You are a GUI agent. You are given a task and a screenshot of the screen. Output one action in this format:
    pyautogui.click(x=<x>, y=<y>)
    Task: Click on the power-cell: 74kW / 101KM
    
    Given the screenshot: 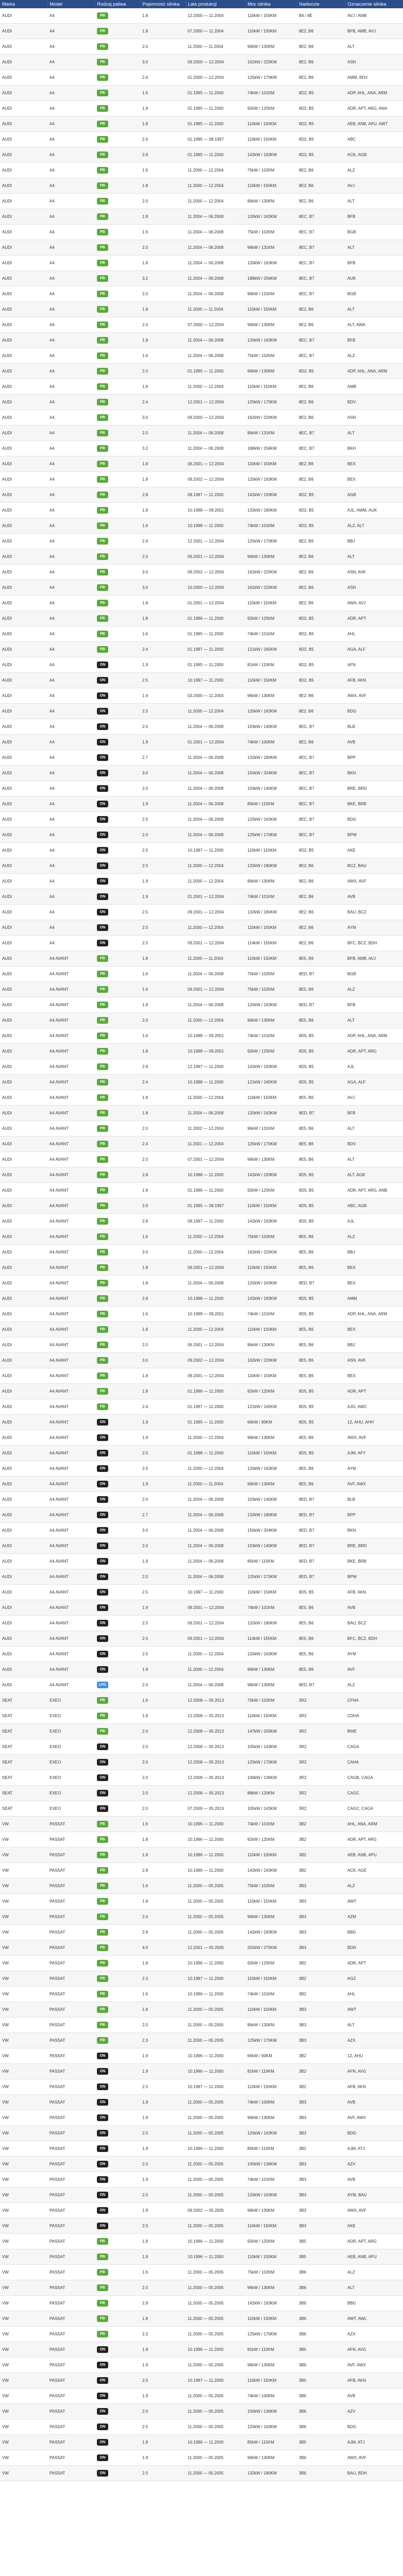 What is the action you would take?
    pyautogui.click(x=271, y=634)
    